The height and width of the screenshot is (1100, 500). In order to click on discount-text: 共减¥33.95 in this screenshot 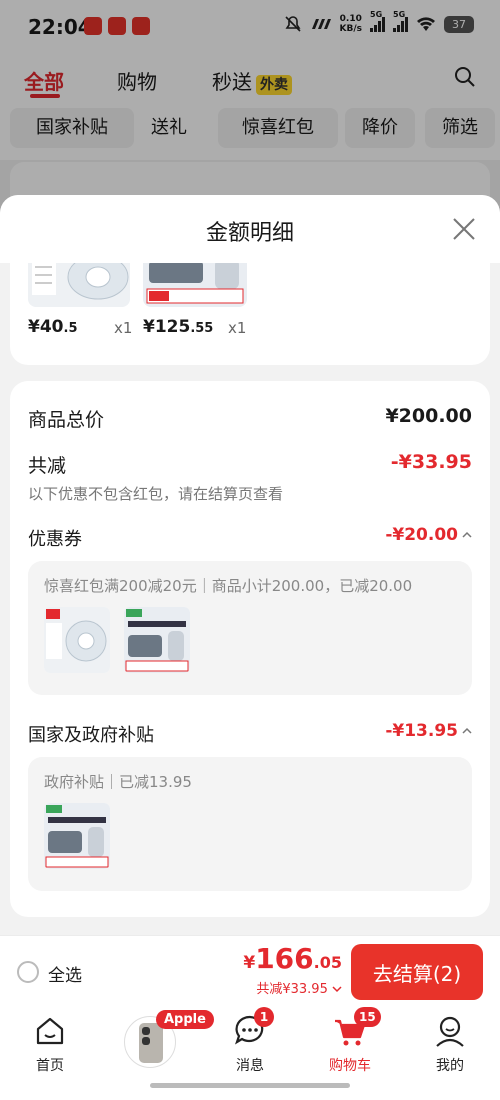, I will do `click(292, 989)`.